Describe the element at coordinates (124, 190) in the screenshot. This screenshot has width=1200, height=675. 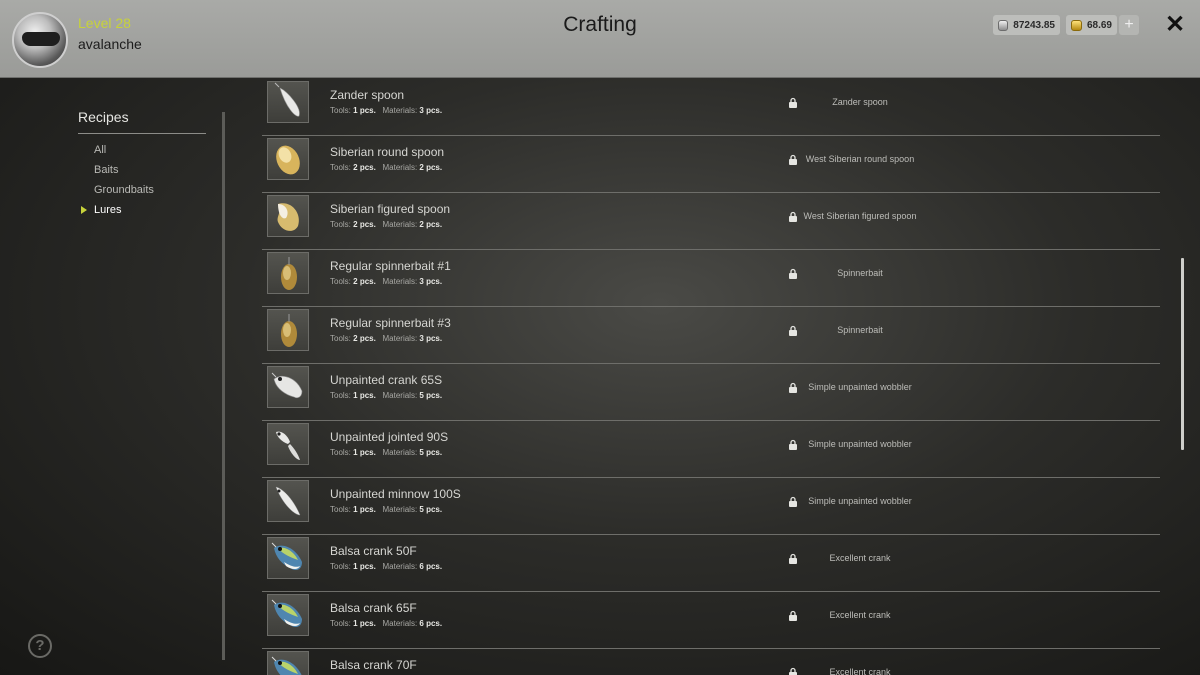
I see `category-groundbaits: Groundbaits` at that location.